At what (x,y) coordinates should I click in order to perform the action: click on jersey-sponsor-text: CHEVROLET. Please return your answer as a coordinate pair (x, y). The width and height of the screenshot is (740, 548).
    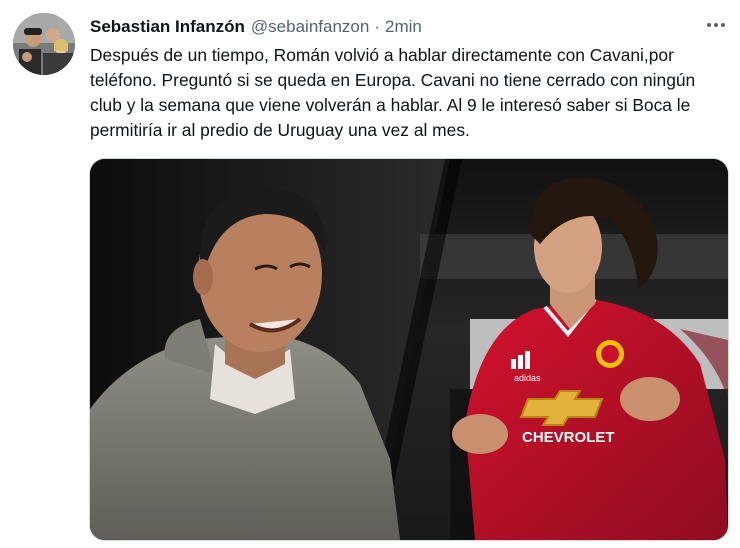
    Looking at the image, I should click on (568, 437).